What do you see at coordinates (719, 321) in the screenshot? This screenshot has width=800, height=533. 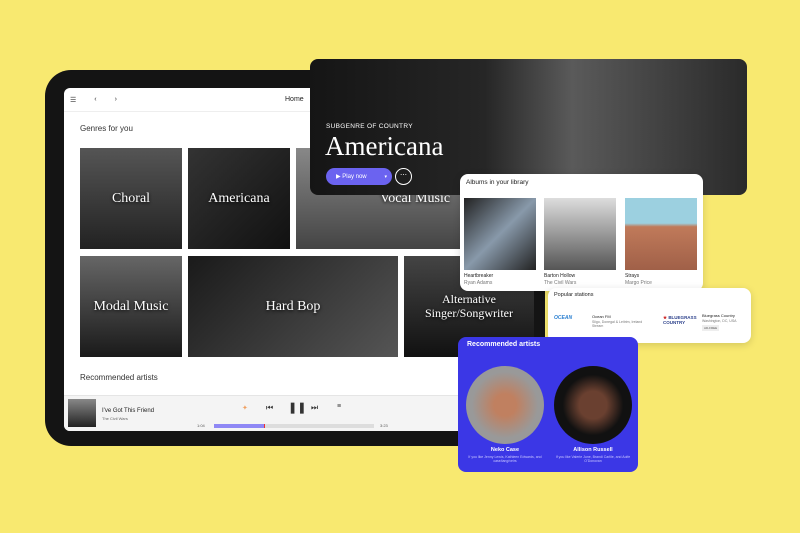 I see `station-location: Washington, DC, USA` at bounding box center [719, 321].